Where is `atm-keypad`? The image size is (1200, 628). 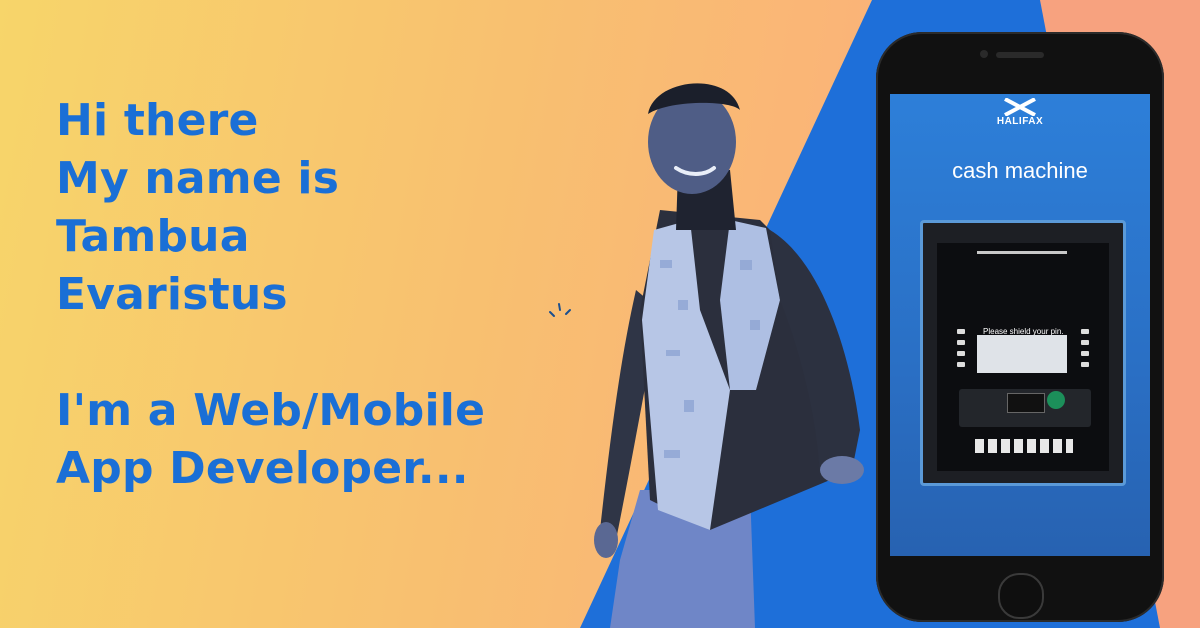
atm-keypad is located at coordinates (1024, 446).